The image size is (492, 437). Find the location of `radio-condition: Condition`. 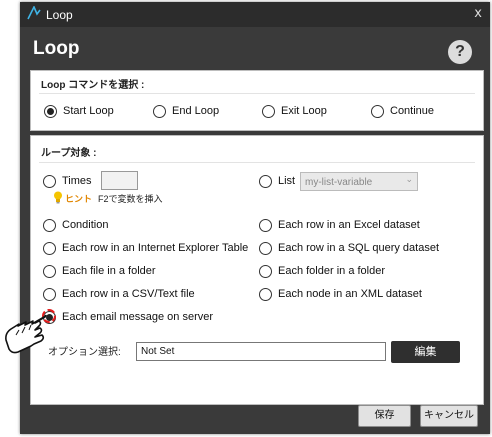

radio-condition: Condition is located at coordinates (75, 225).